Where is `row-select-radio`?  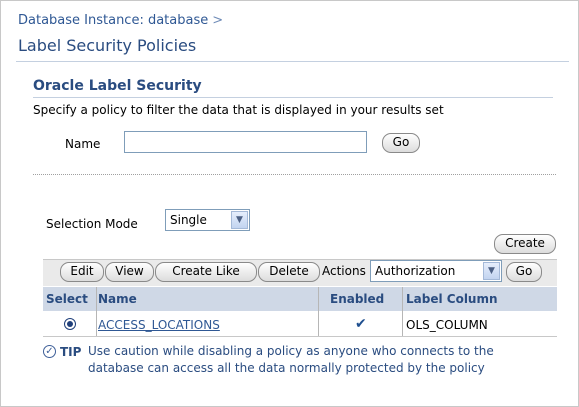 row-select-radio is located at coordinates (70, 324).